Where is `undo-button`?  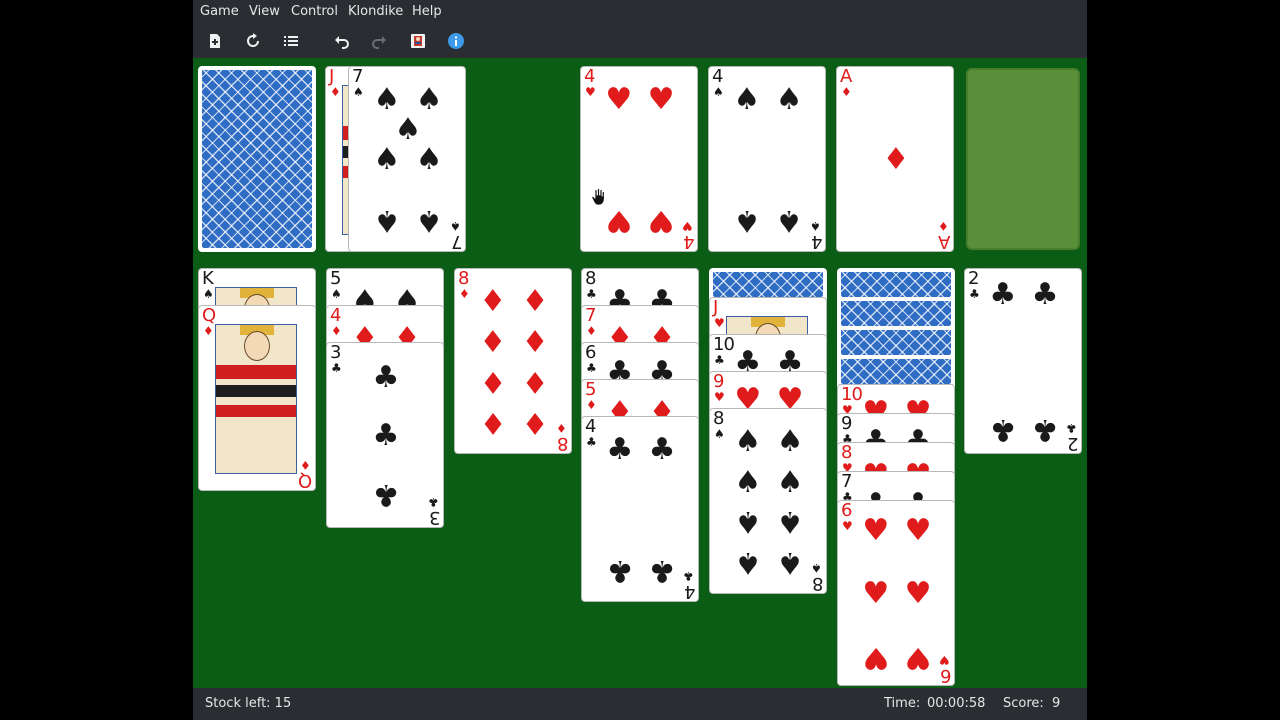 undo-button is located at coordinates (342, 41).